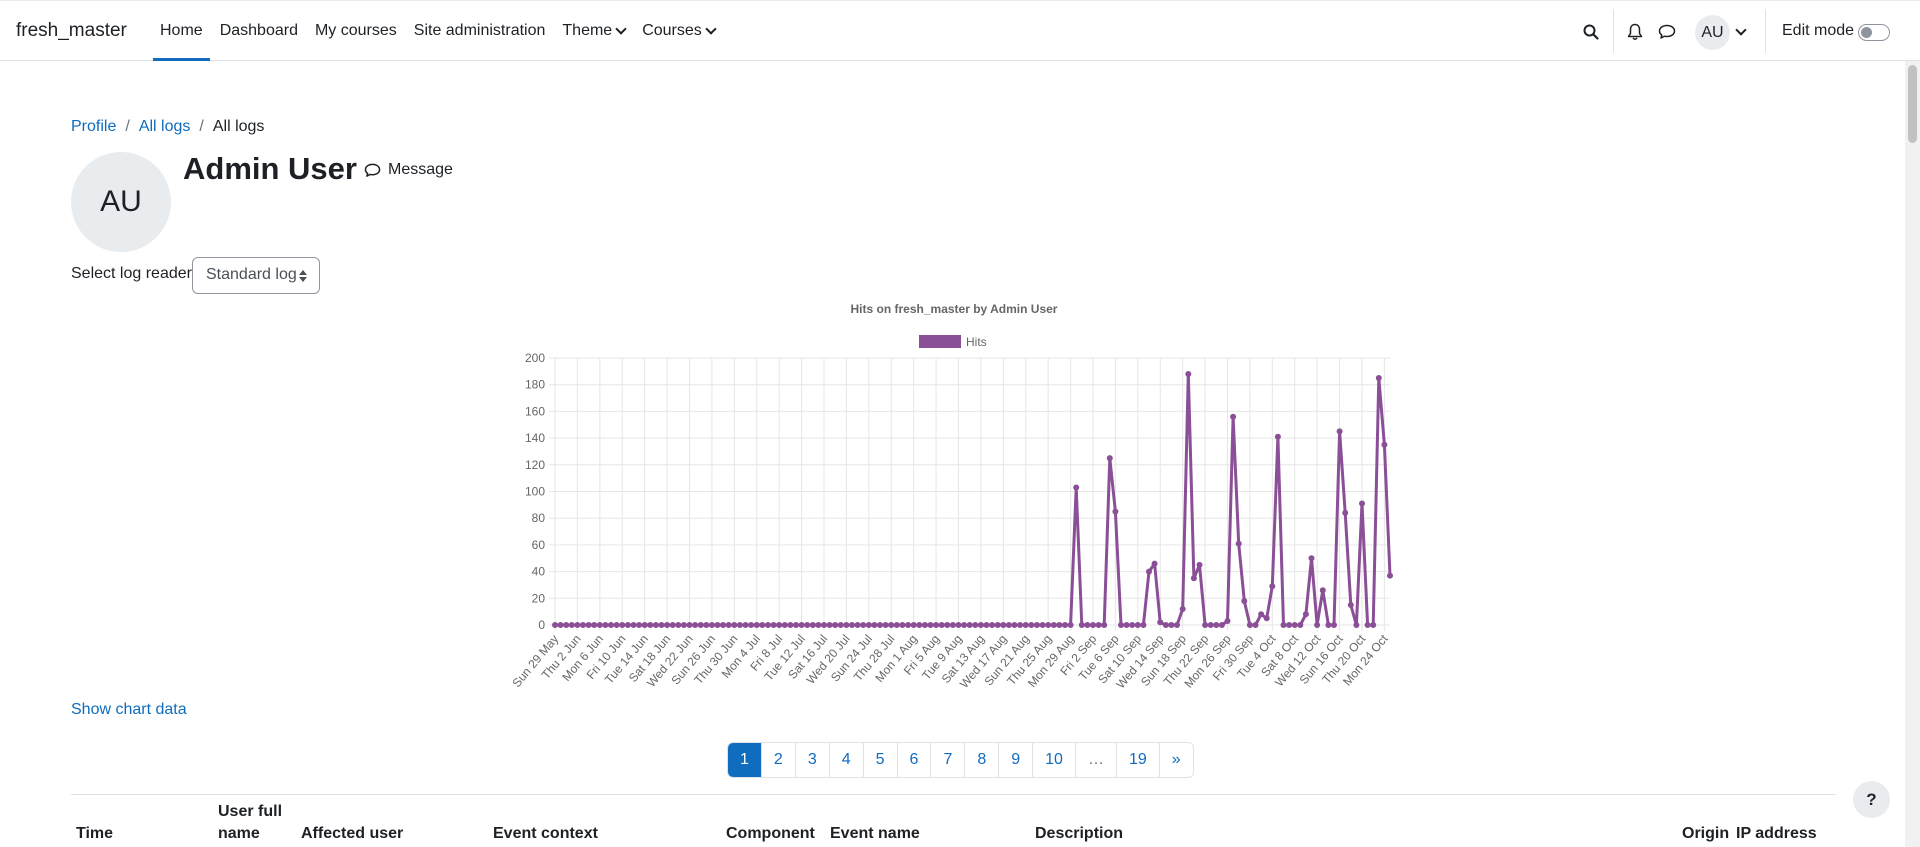 This screenshot has width=1920, height=847. What do you see at coordinates (811, 760) in the screenshot?
I see `pagination-page: 3` at bounding box center [811, 760].